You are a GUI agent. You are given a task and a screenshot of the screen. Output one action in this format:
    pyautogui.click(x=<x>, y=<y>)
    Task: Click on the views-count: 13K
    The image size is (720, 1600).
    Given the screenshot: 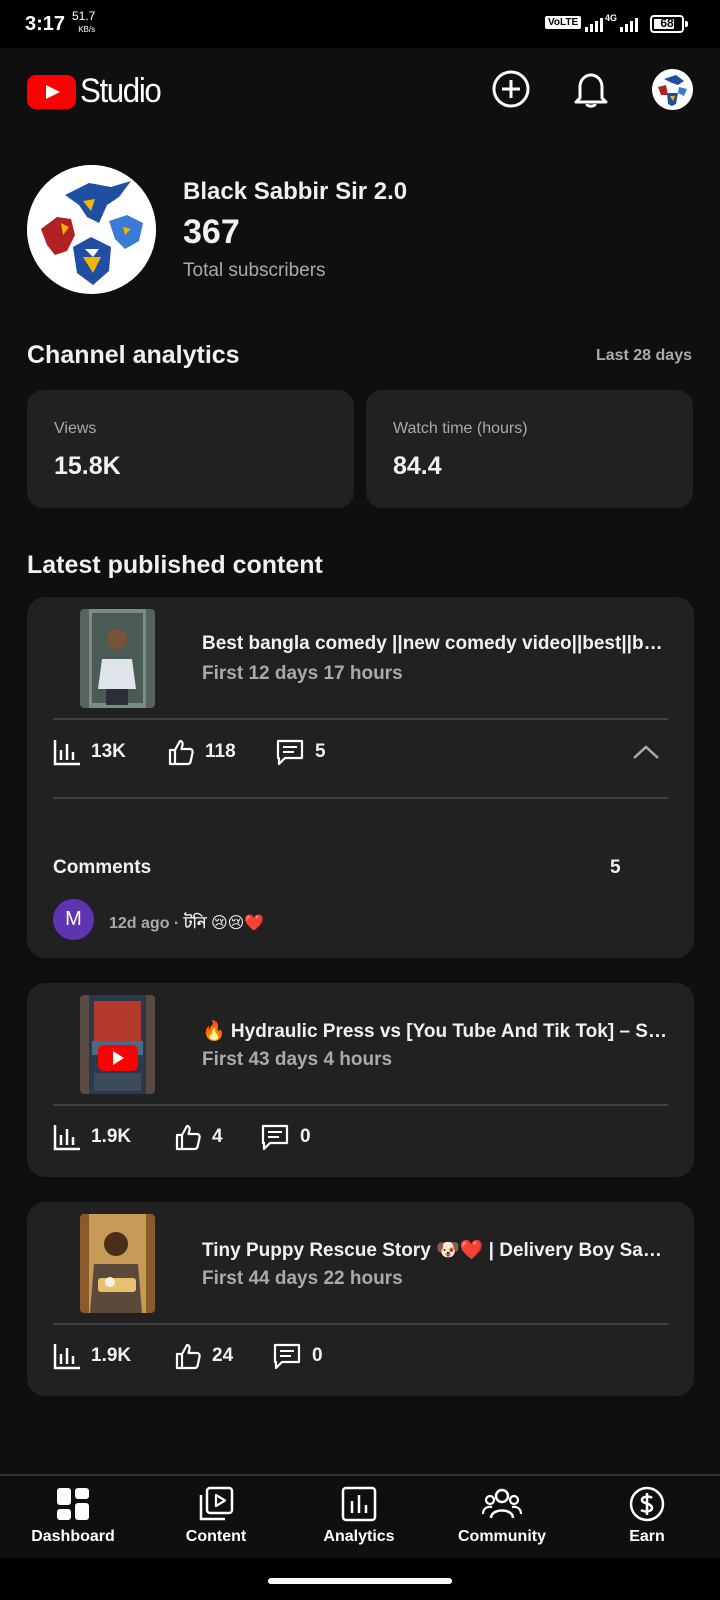 What is the action you would take?
    pyautogui.click(x=108, y=751)
    